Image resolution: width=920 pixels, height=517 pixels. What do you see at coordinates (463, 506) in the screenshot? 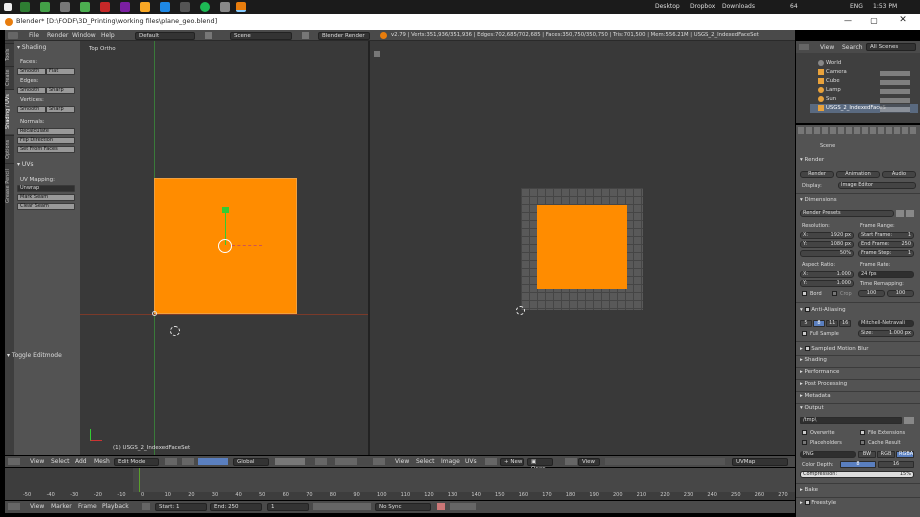
I see `keying-set-icons` at bounding box center [463, 506].